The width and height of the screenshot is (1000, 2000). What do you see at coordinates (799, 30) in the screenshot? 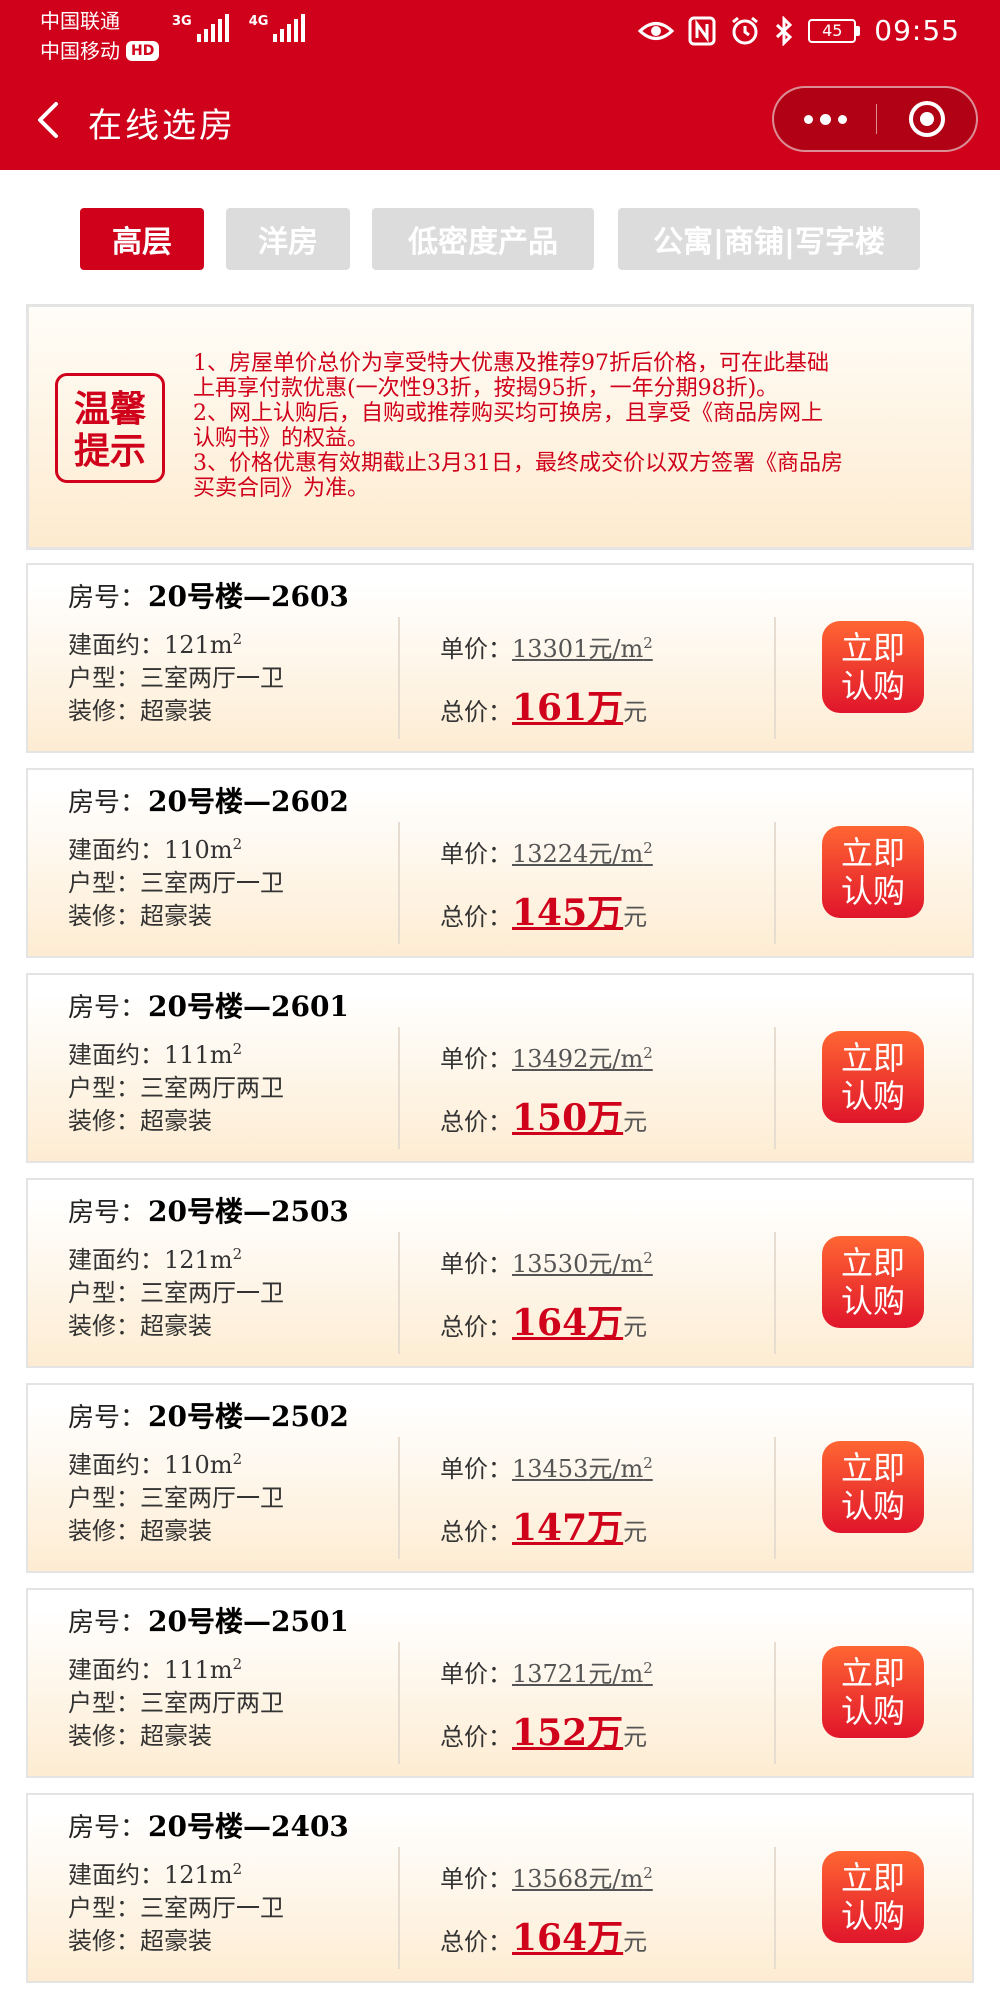
I see `status-right: 45 09:55` at bounding box center [799, 30].